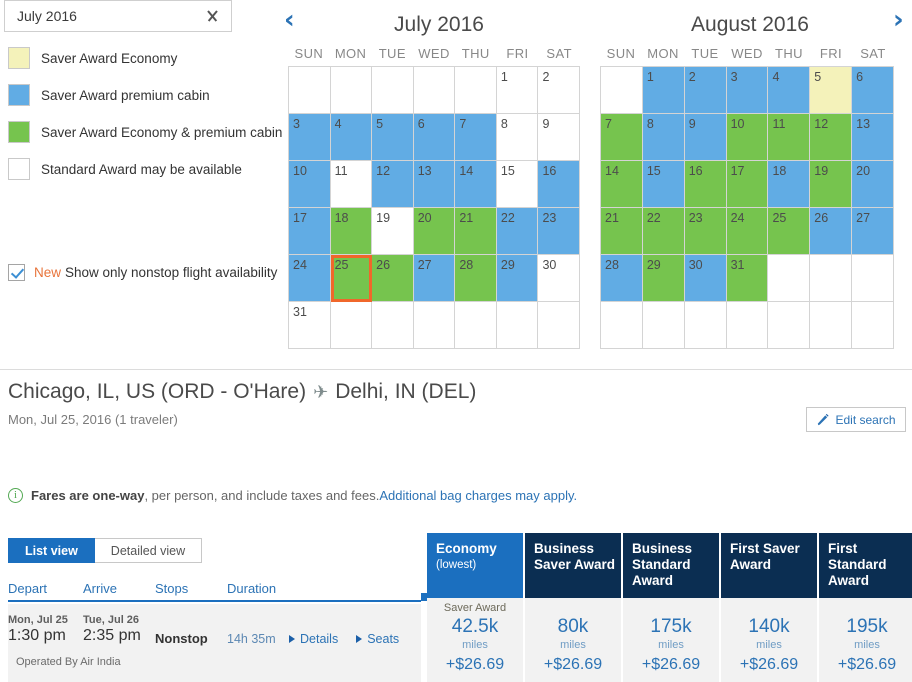 The height and width of the screenshot is (682, 912). What do you see at coordinates (475, 53) in the screenshot?
I see `dow-label: THU` at bounding box center [475, 53].